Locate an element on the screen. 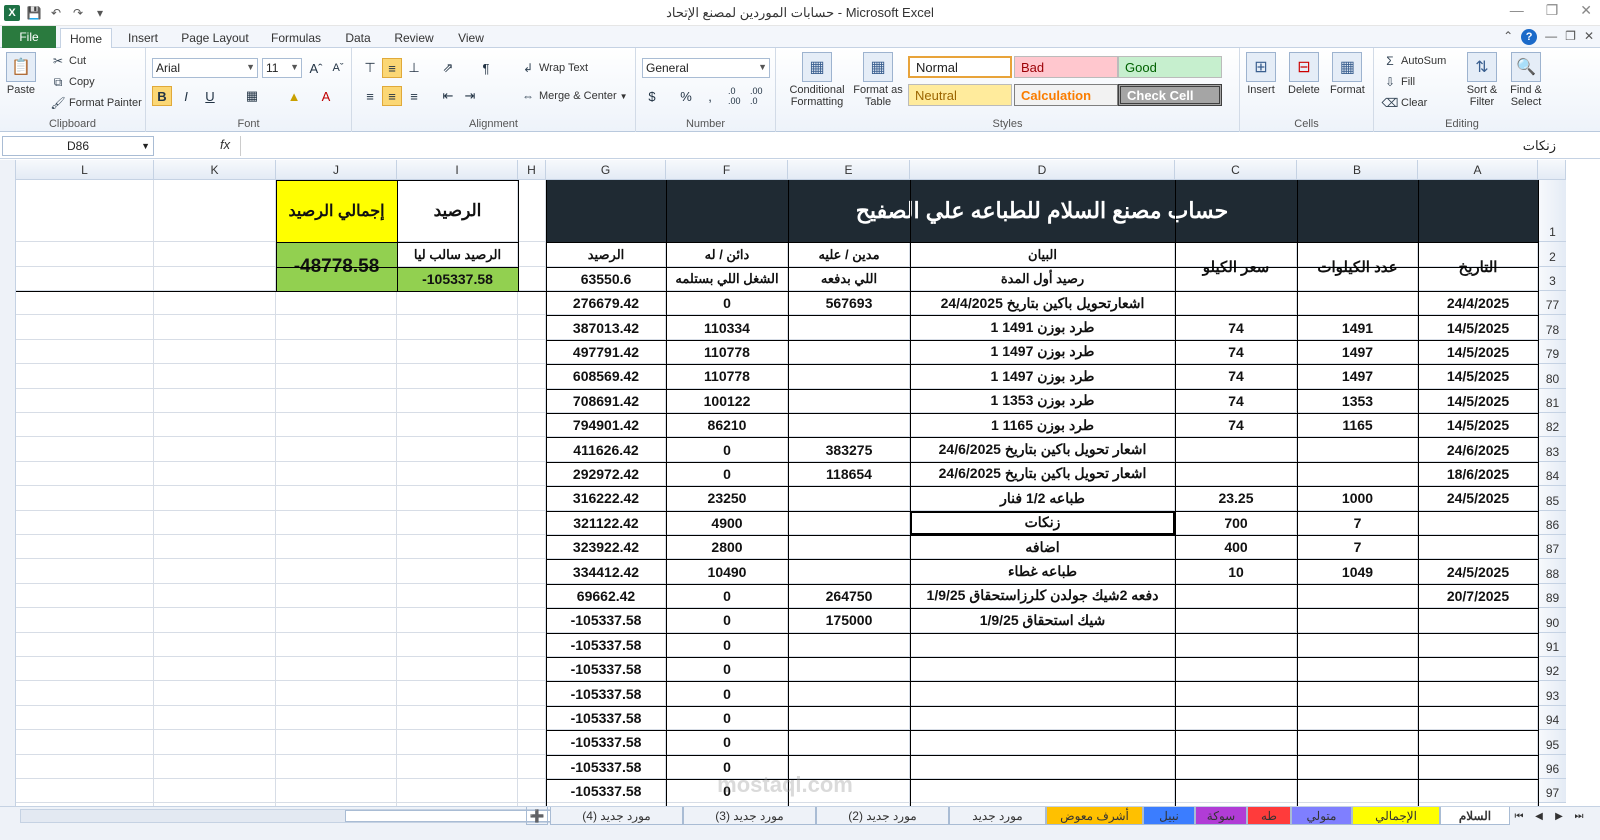  sheet-nav-first-icon: ⏮ is located at coordinates (1519, 816).